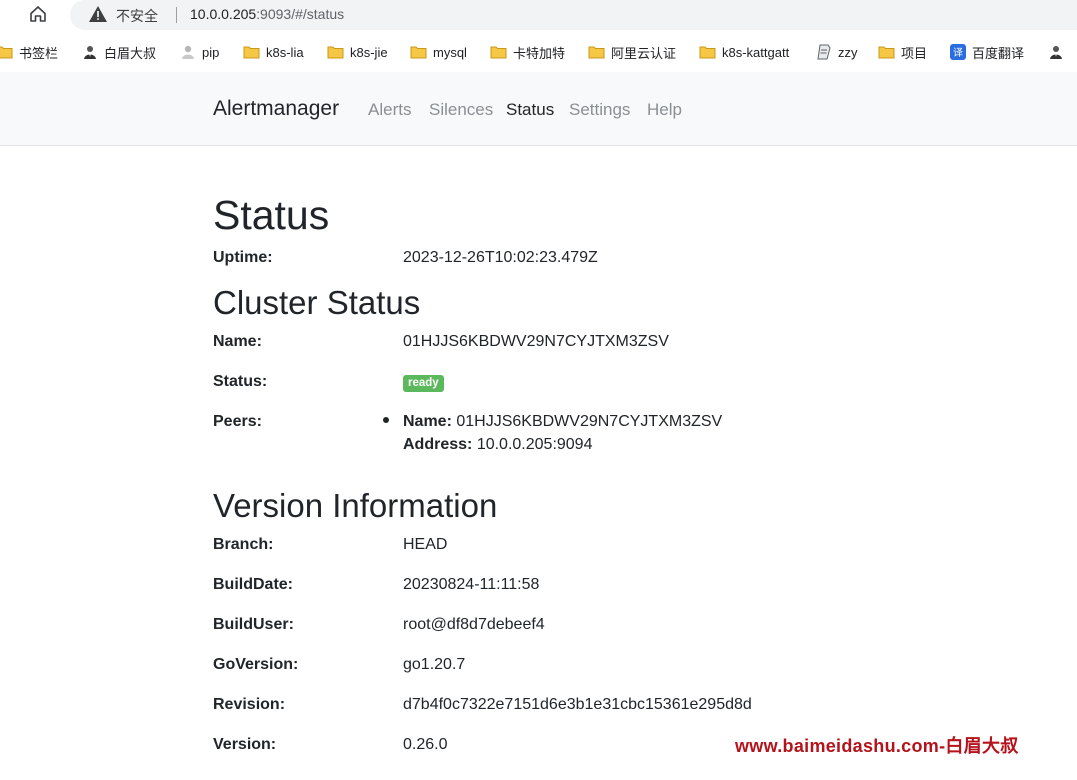 The image size is (1077, 780). What do you see at coordinates (530, 110) in the screenshot?
I see `nav-link-status: Status` at bounding box center [530, 110].